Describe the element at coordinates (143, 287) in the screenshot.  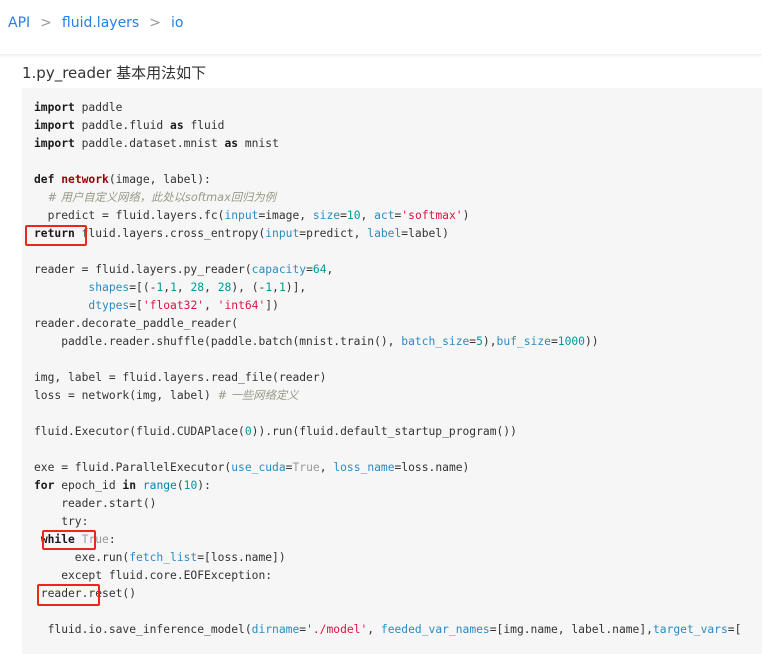
I see `code-token: =[(-` at that location.